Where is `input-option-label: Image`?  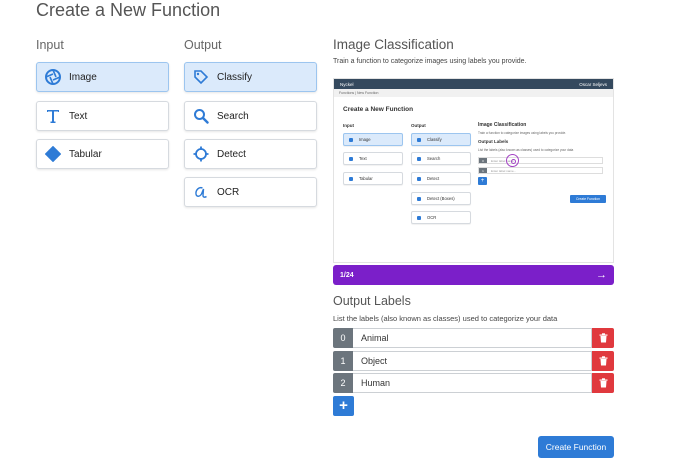 input-option-label: Image is located at coordinates (83, 77).